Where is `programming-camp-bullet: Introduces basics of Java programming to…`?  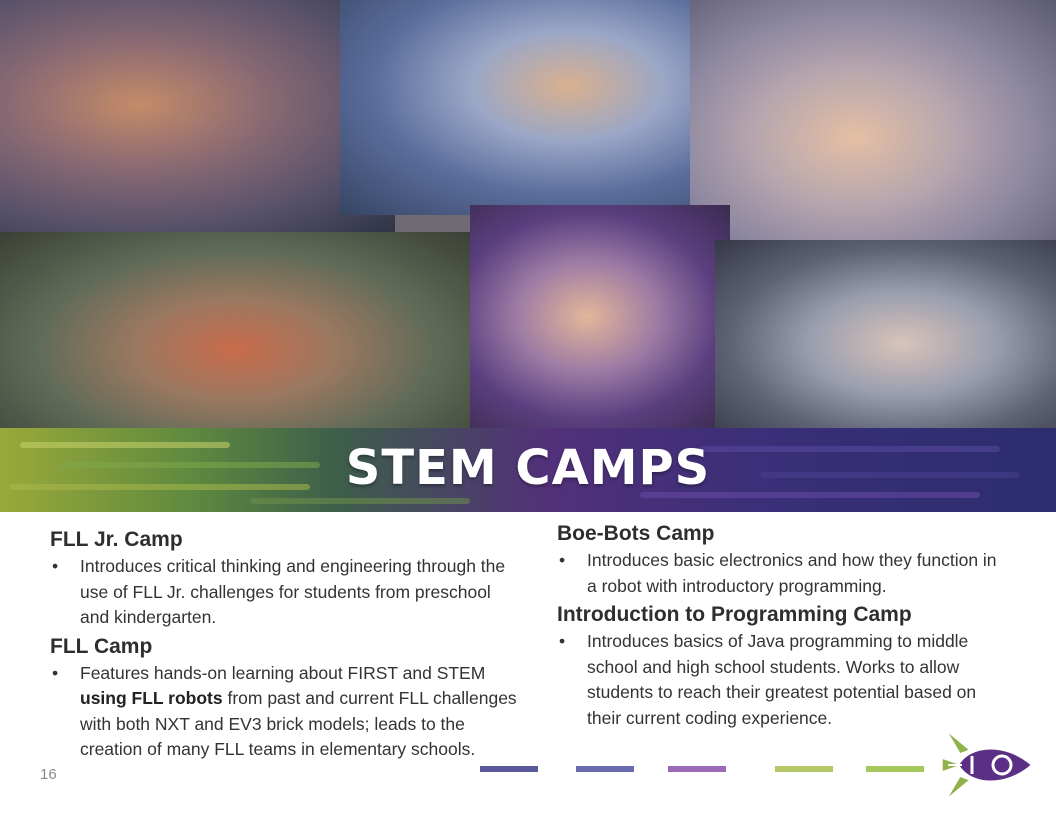 programming-camp-bullet: Introduces basics of Java programming to… is located at coordinates (782, 680).